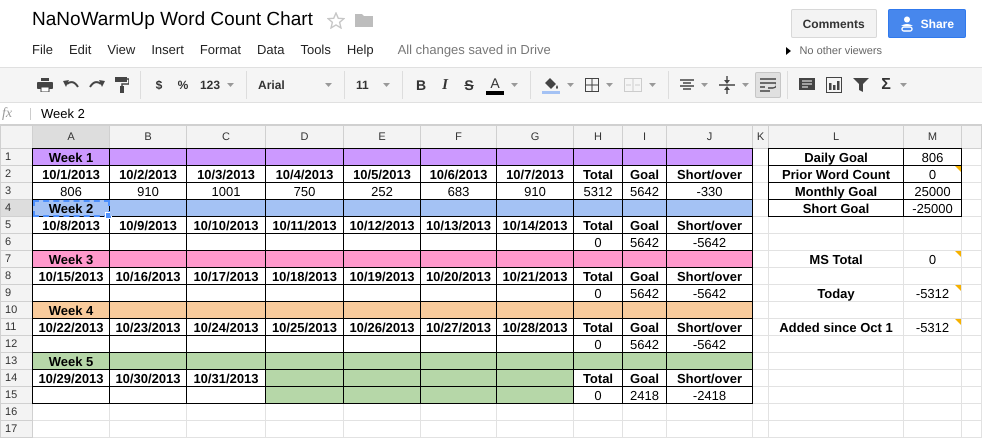 The width and height of the screenshot is (982, 442). I want to click on table-cell: 10/2/2013, so click(148, 174).